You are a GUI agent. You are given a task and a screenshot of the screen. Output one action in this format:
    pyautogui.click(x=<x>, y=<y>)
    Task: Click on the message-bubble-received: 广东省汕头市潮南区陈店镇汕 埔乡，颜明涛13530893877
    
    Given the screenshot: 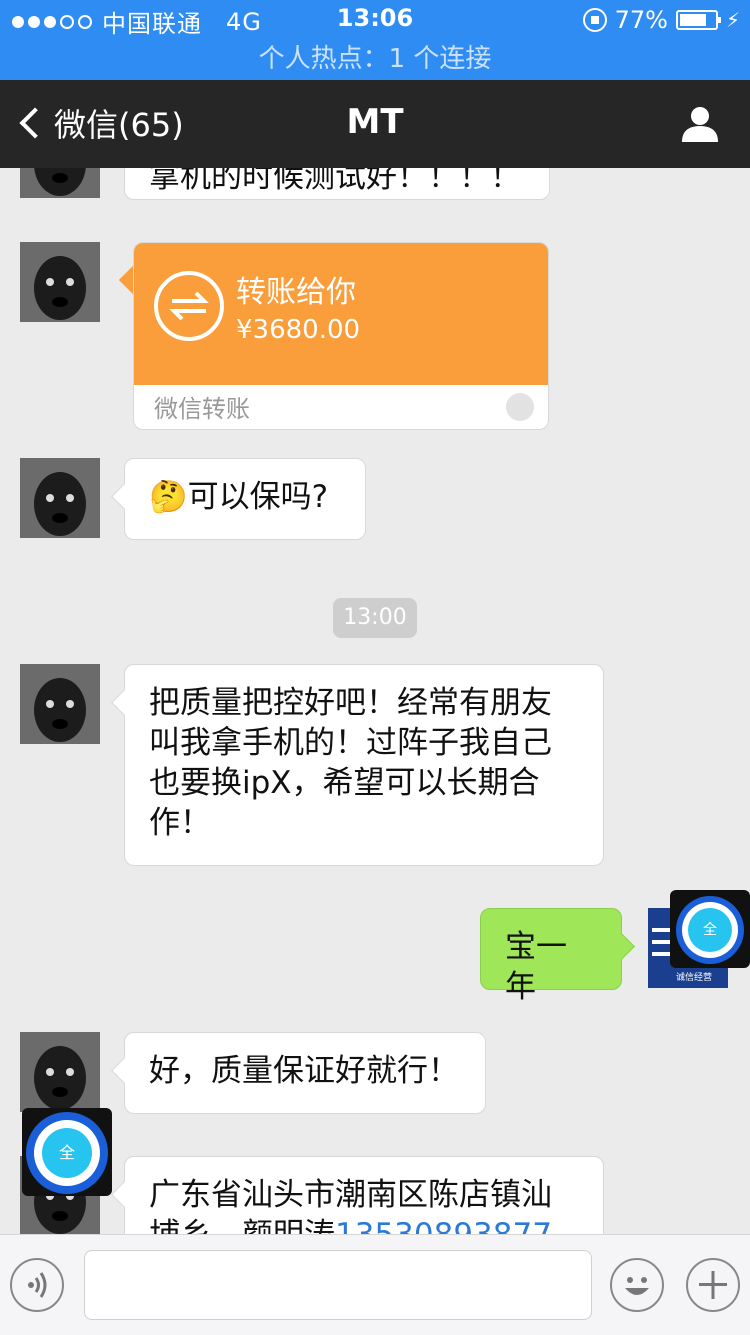 What is the action you would take?
    pyautogui.click(x=364, y=1195)
    